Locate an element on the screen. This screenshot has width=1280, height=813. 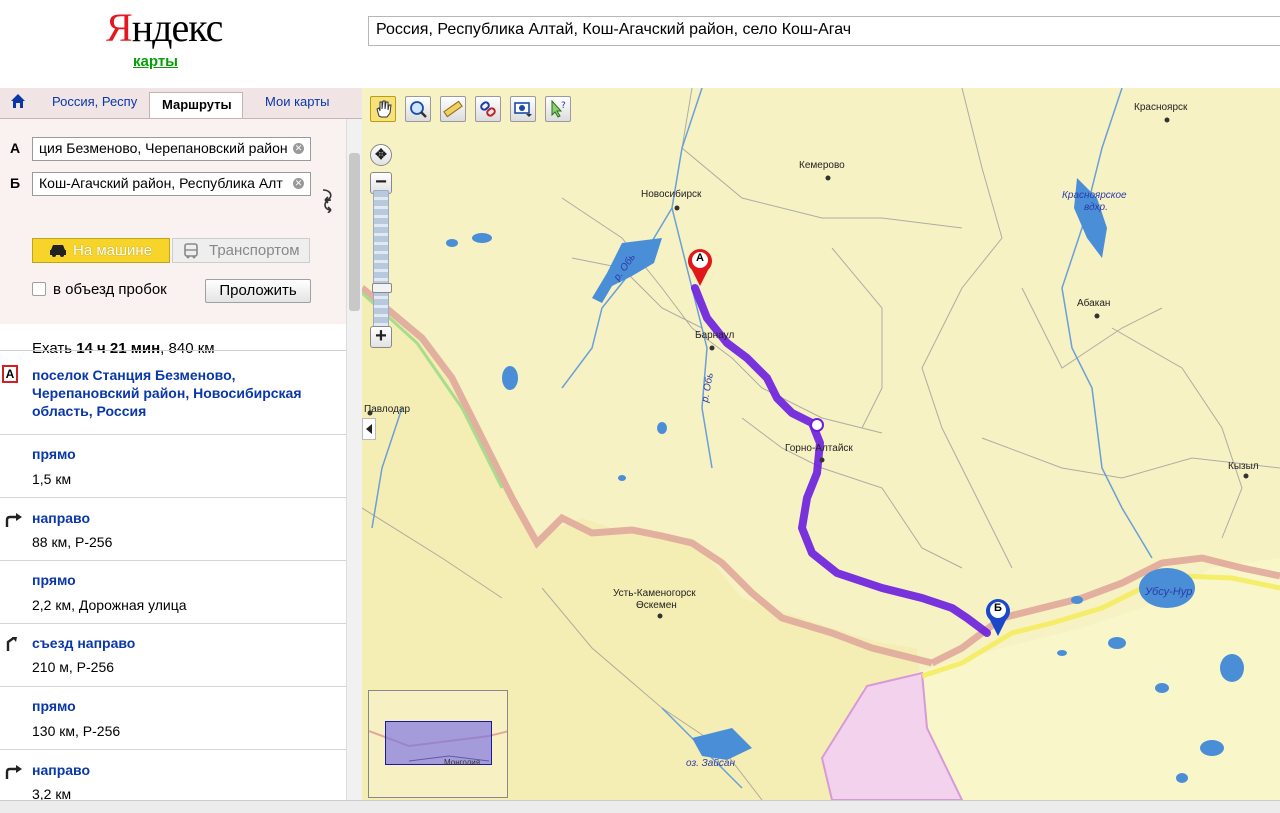
tab-bar: Россия, Респу Маршруты Мои карты is located at coordinates (181, 103).